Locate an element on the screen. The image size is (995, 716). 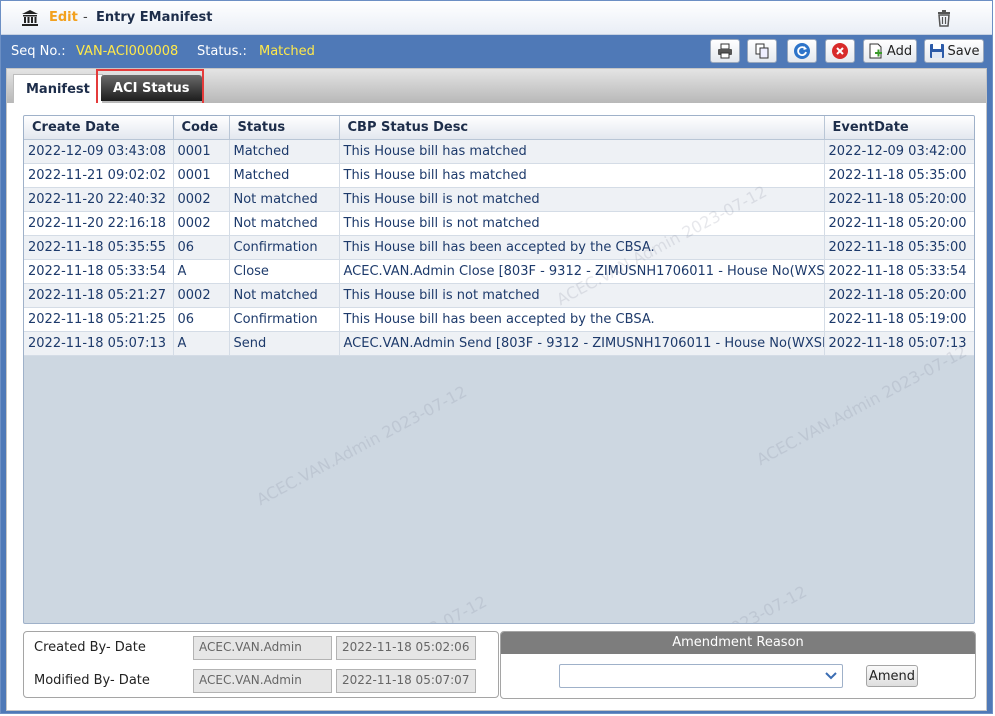
cell-create-date: 2022-11-18 05:21:27 is located at coordinates (99, 295).